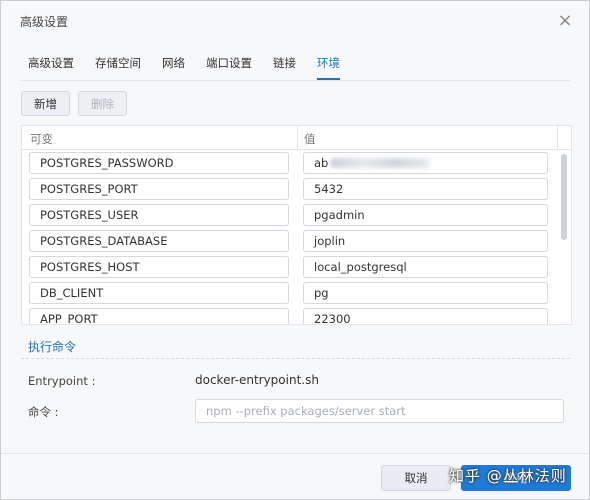 The height and width of the screenshot is (500, 590). I want to click on tab-links: 链接, so click(284, 62).